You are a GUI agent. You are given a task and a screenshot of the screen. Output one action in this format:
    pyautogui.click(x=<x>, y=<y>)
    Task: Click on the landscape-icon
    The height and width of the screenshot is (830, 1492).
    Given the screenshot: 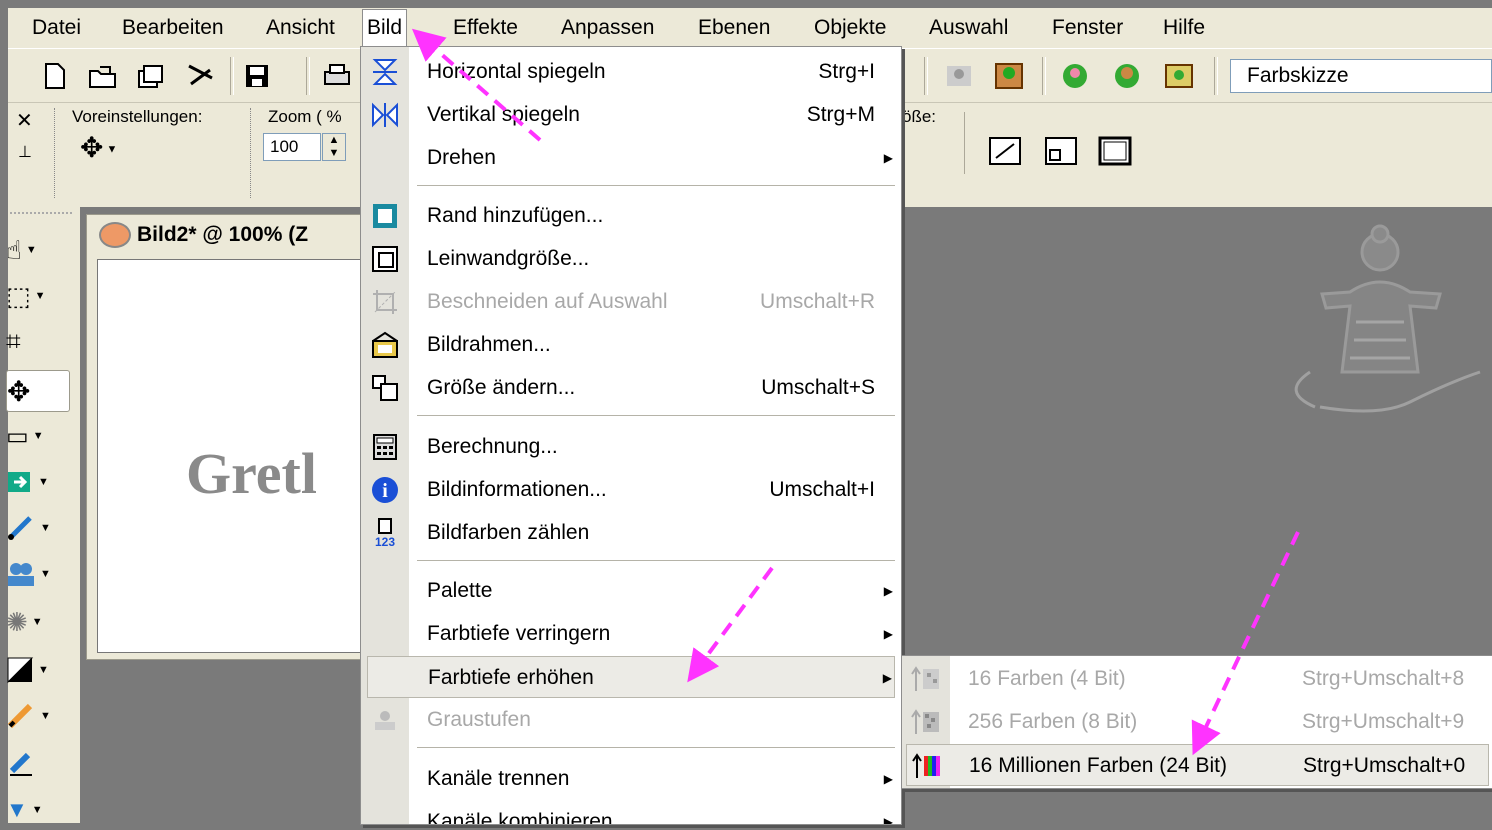 What is the action you would take?
    pyautogui.click(x=1009, y=76)
    